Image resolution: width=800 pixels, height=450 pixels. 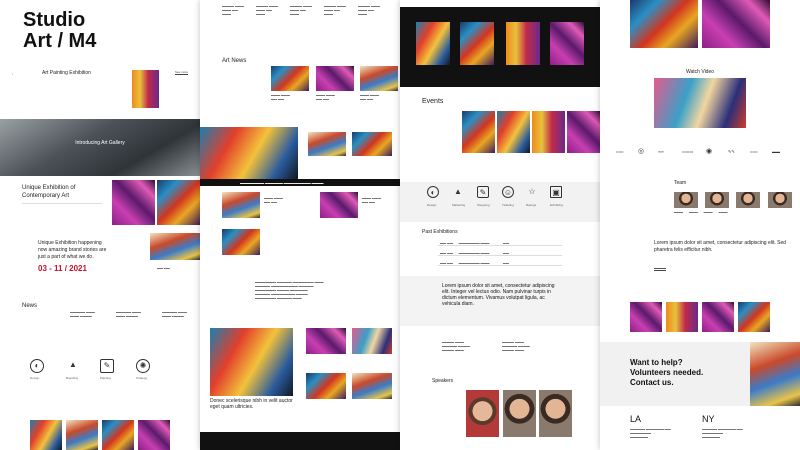 What do you see at coordinates (636, 419) in the screenshot?
I see `city-la: LA` at bounding box center [636, 419].